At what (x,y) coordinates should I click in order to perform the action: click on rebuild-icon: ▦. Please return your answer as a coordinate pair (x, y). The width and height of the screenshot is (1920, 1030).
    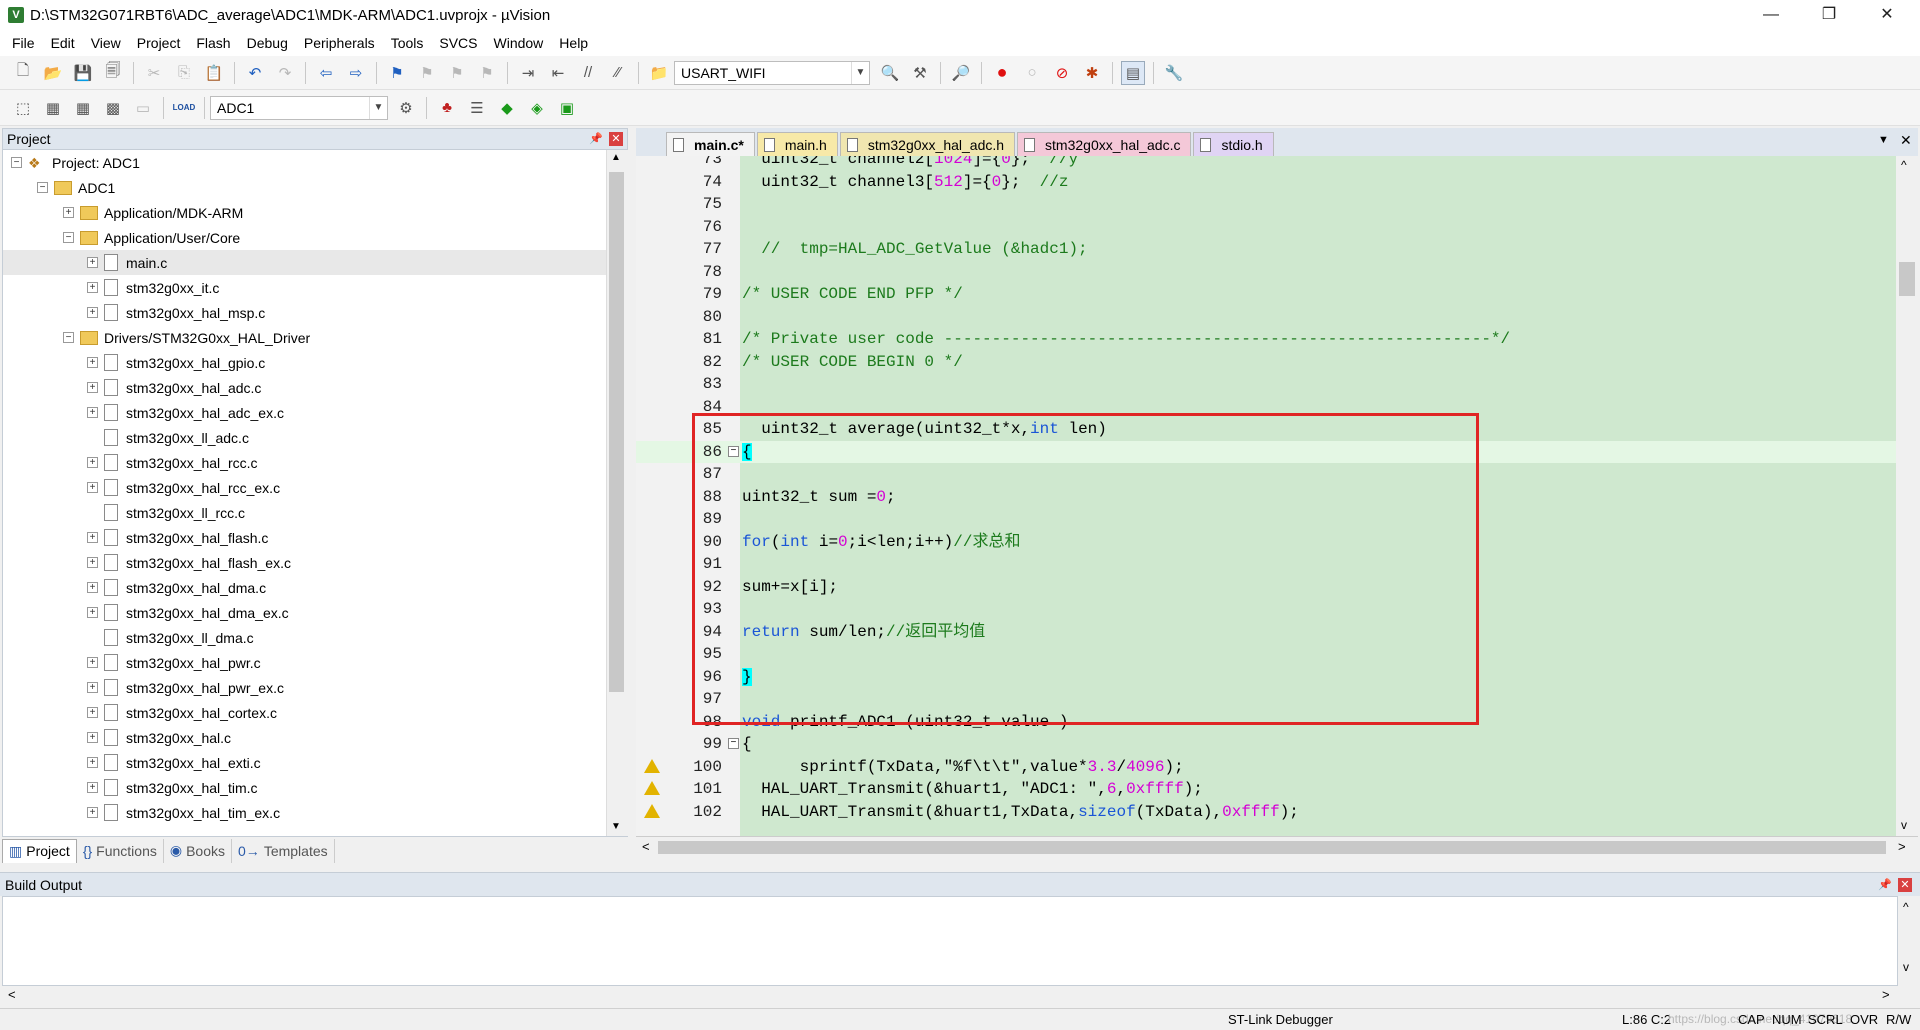
    Looking at the image, I should click on (83, 108).